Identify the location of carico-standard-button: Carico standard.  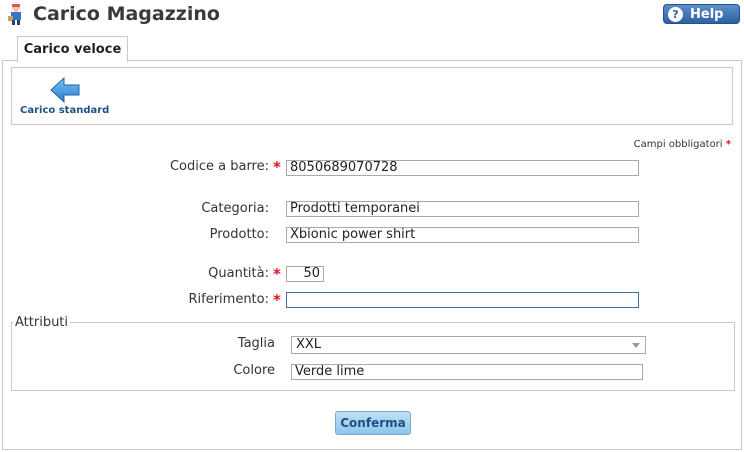
(65, 97).